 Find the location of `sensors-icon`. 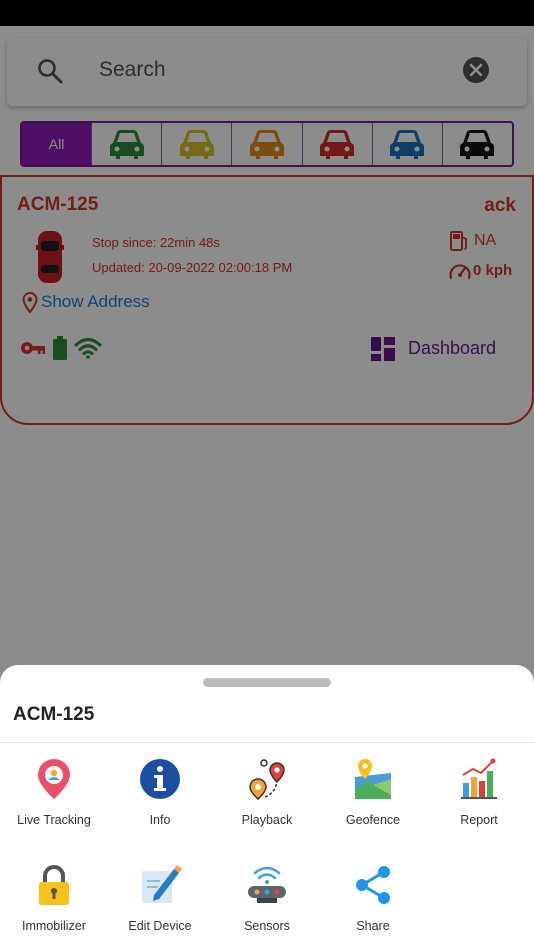

sensors-icon is located at coordinates (267, 884).